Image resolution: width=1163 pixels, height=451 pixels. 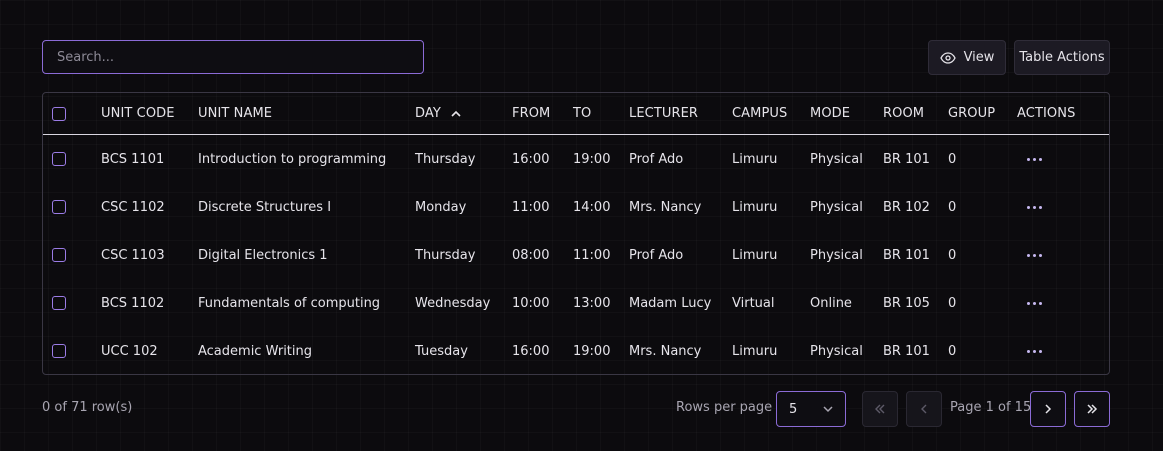 I want to click on previous-page-button, so click(x=924, y=409).